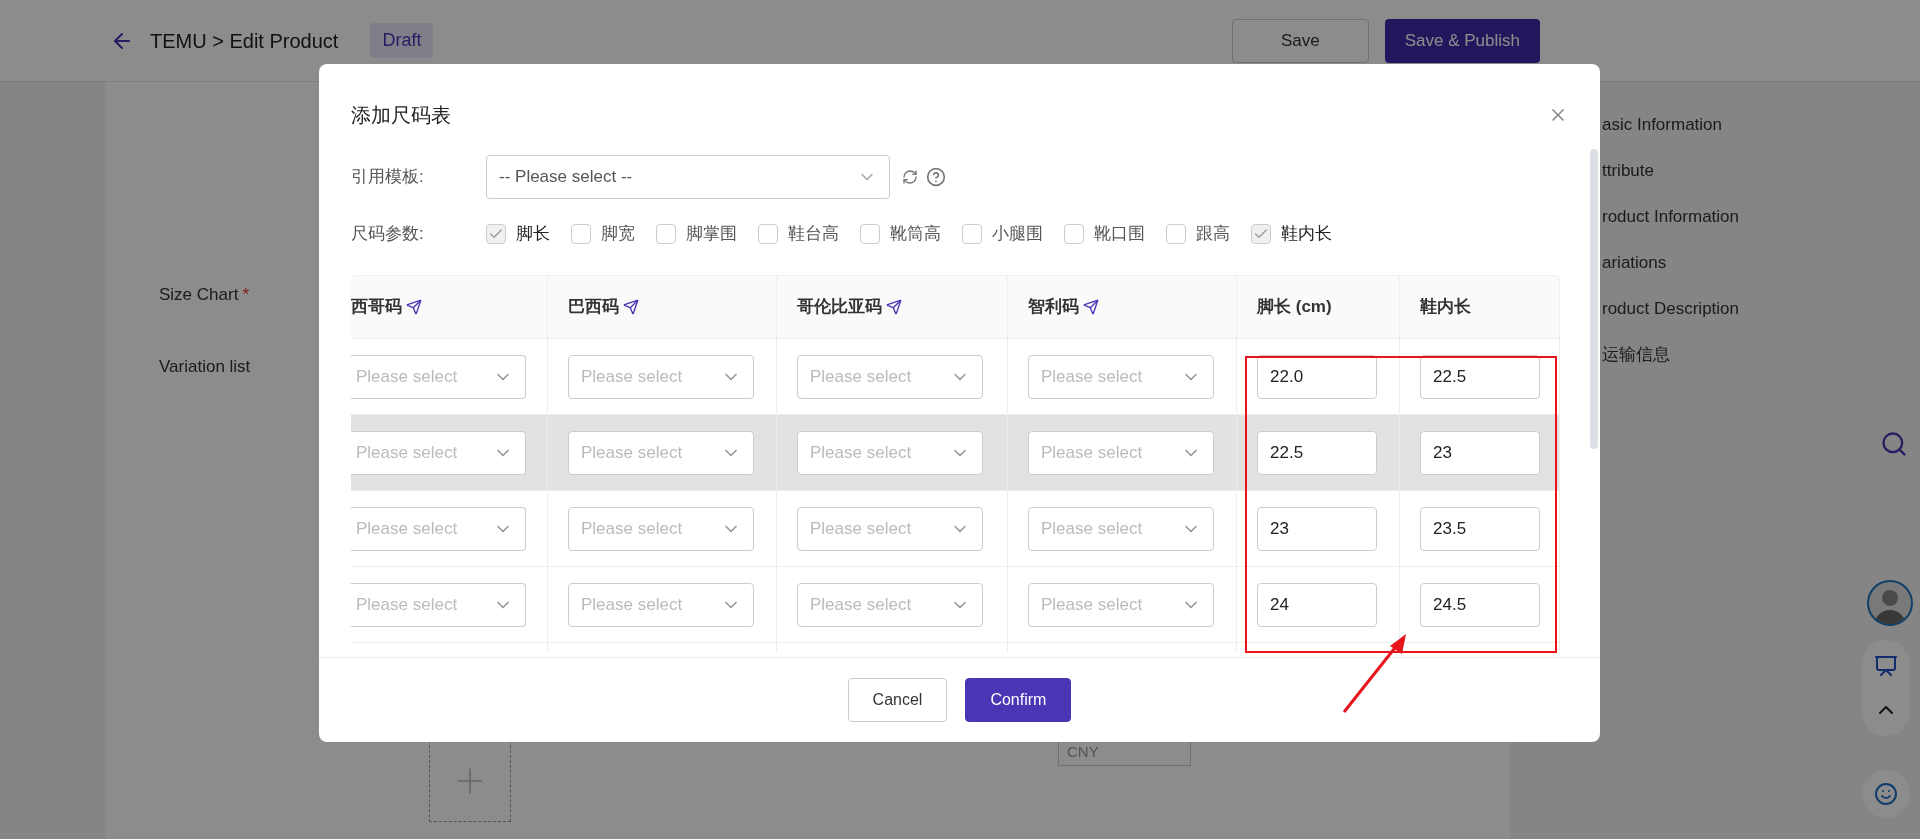 The height and width of the screenshot is (839, 1920). What do you see at coordinates (1890, 603) in the screenshot?
I see `avatar` at bounding box center [1890, 603].